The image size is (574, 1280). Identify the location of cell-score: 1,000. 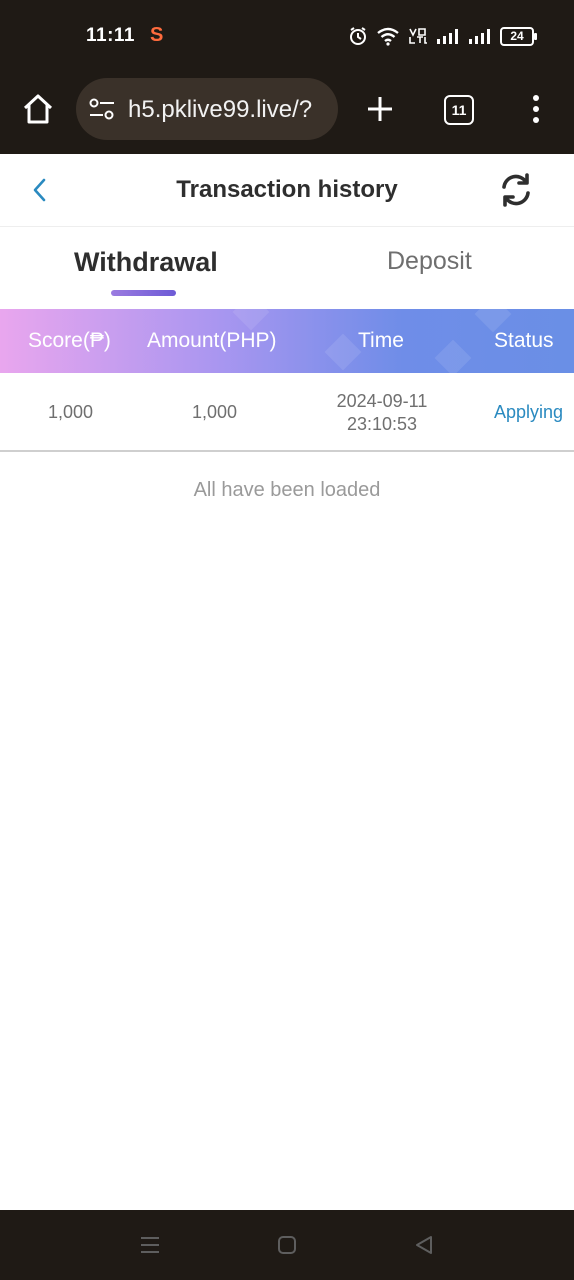
(71, 412).